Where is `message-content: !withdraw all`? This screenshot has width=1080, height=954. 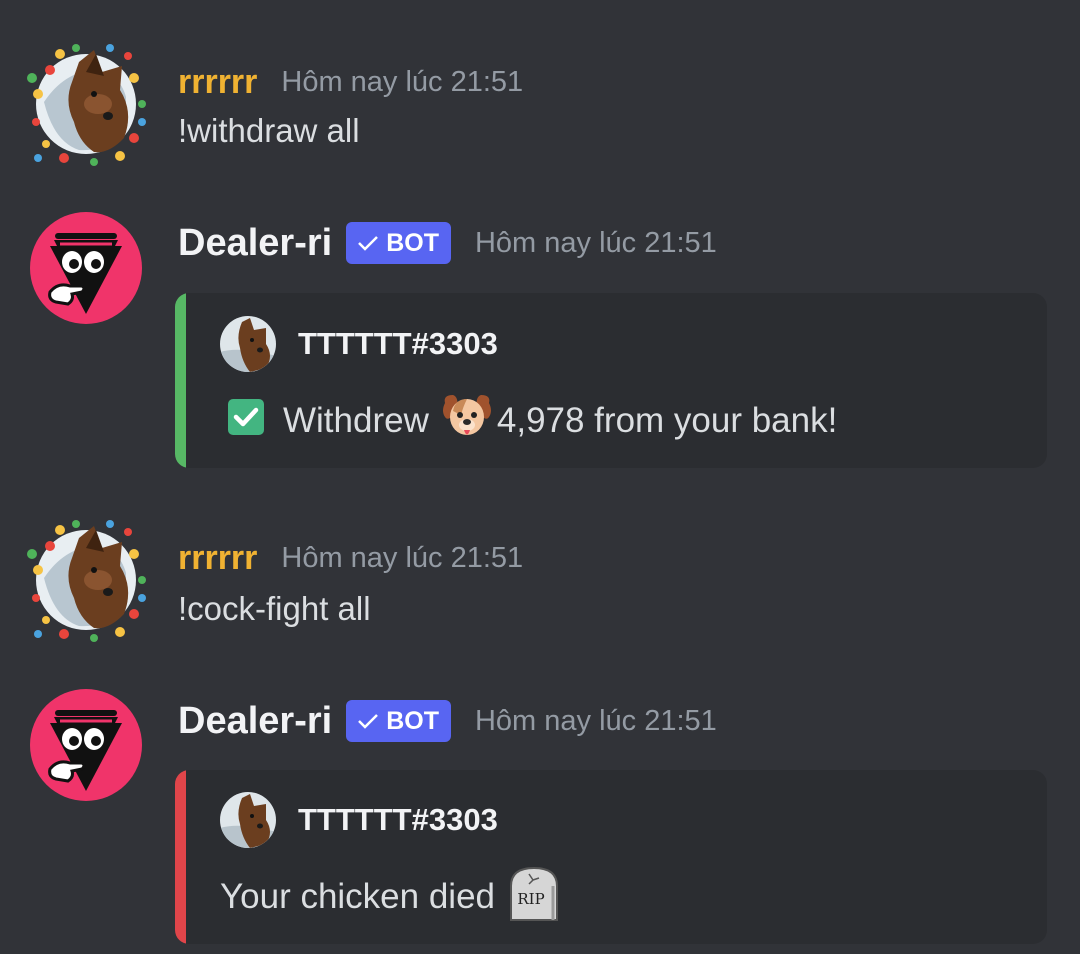
message-content: !withdraw all is located at coordinates (269, 130).